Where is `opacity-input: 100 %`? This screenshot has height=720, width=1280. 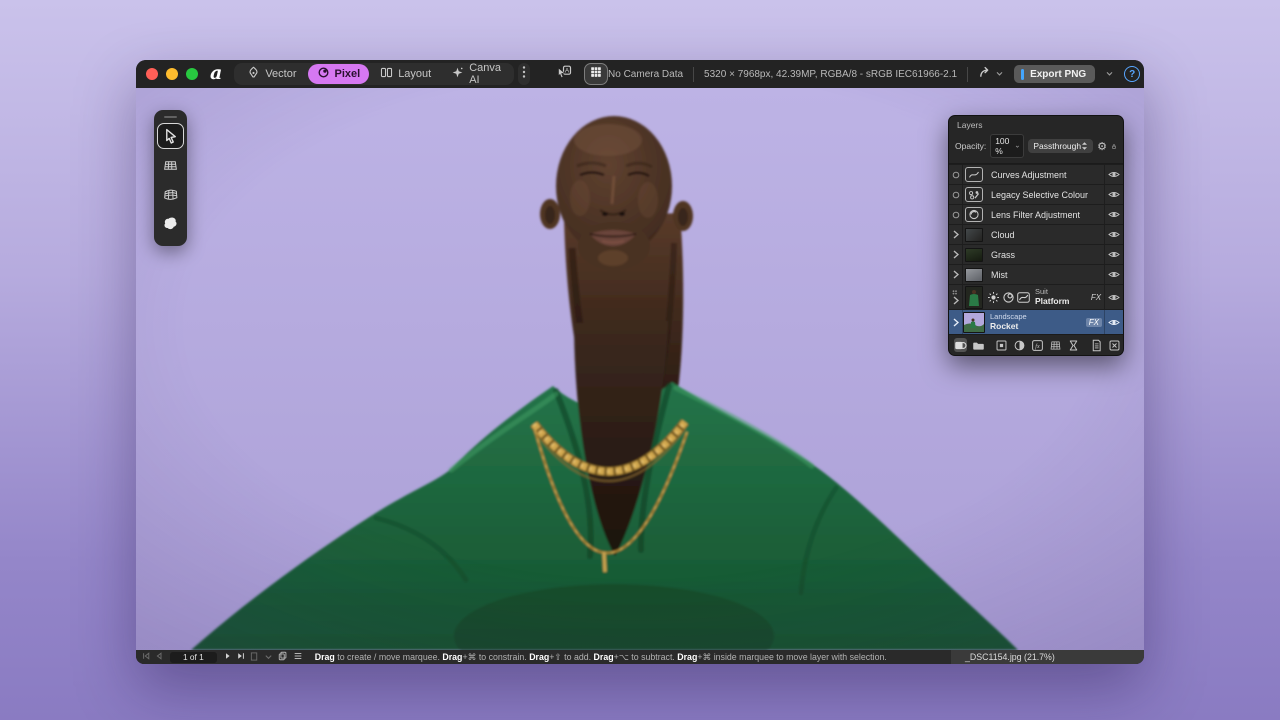 opacity-input: 100 % is located at coordinates (1007, 146).